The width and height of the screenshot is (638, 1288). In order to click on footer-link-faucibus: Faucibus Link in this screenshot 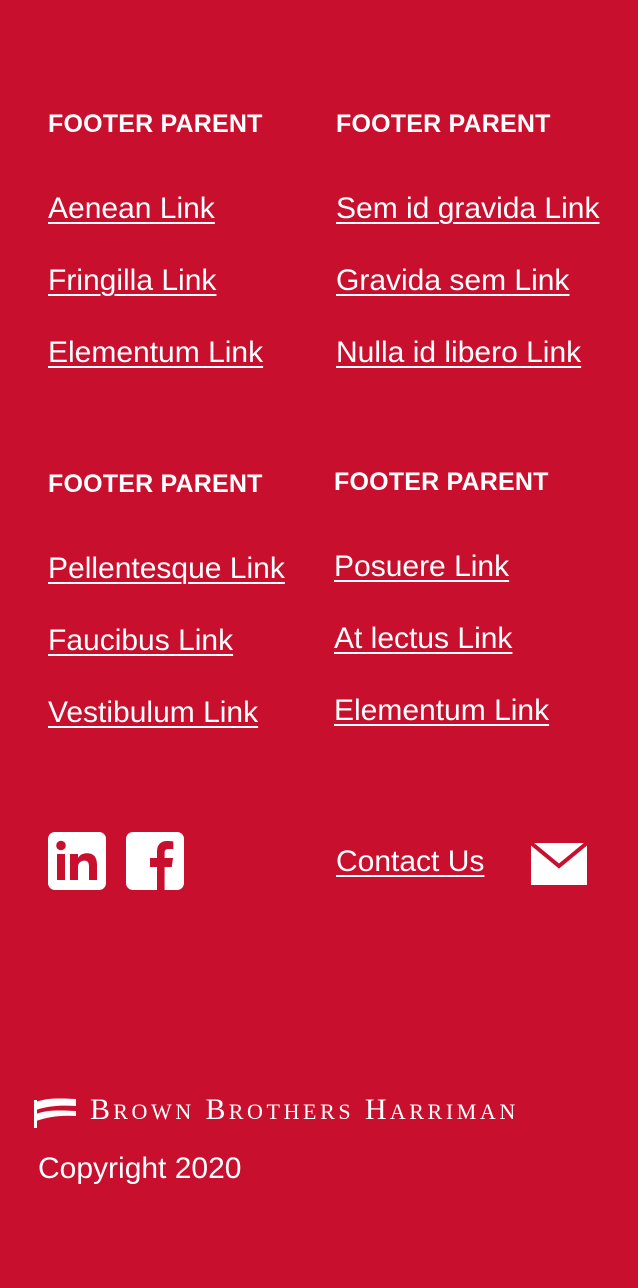, I will do `click(140, 641)`.